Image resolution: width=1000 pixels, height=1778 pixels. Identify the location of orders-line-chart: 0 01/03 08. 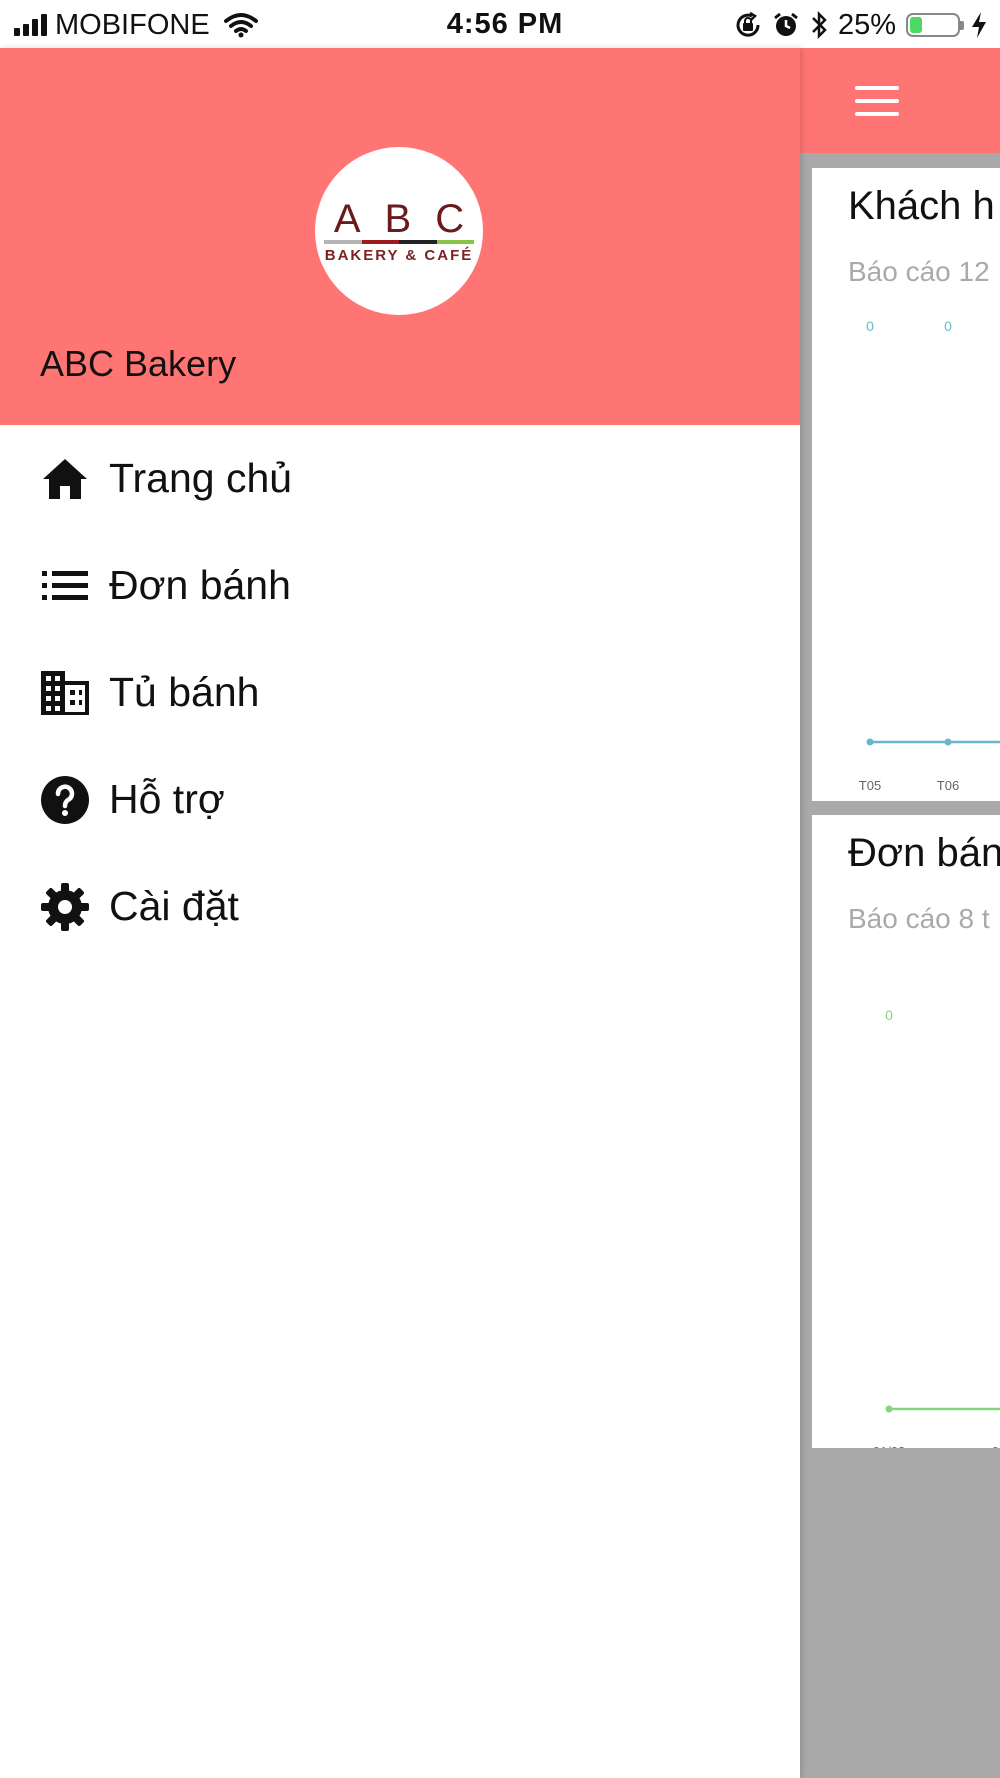
(936, 1227).